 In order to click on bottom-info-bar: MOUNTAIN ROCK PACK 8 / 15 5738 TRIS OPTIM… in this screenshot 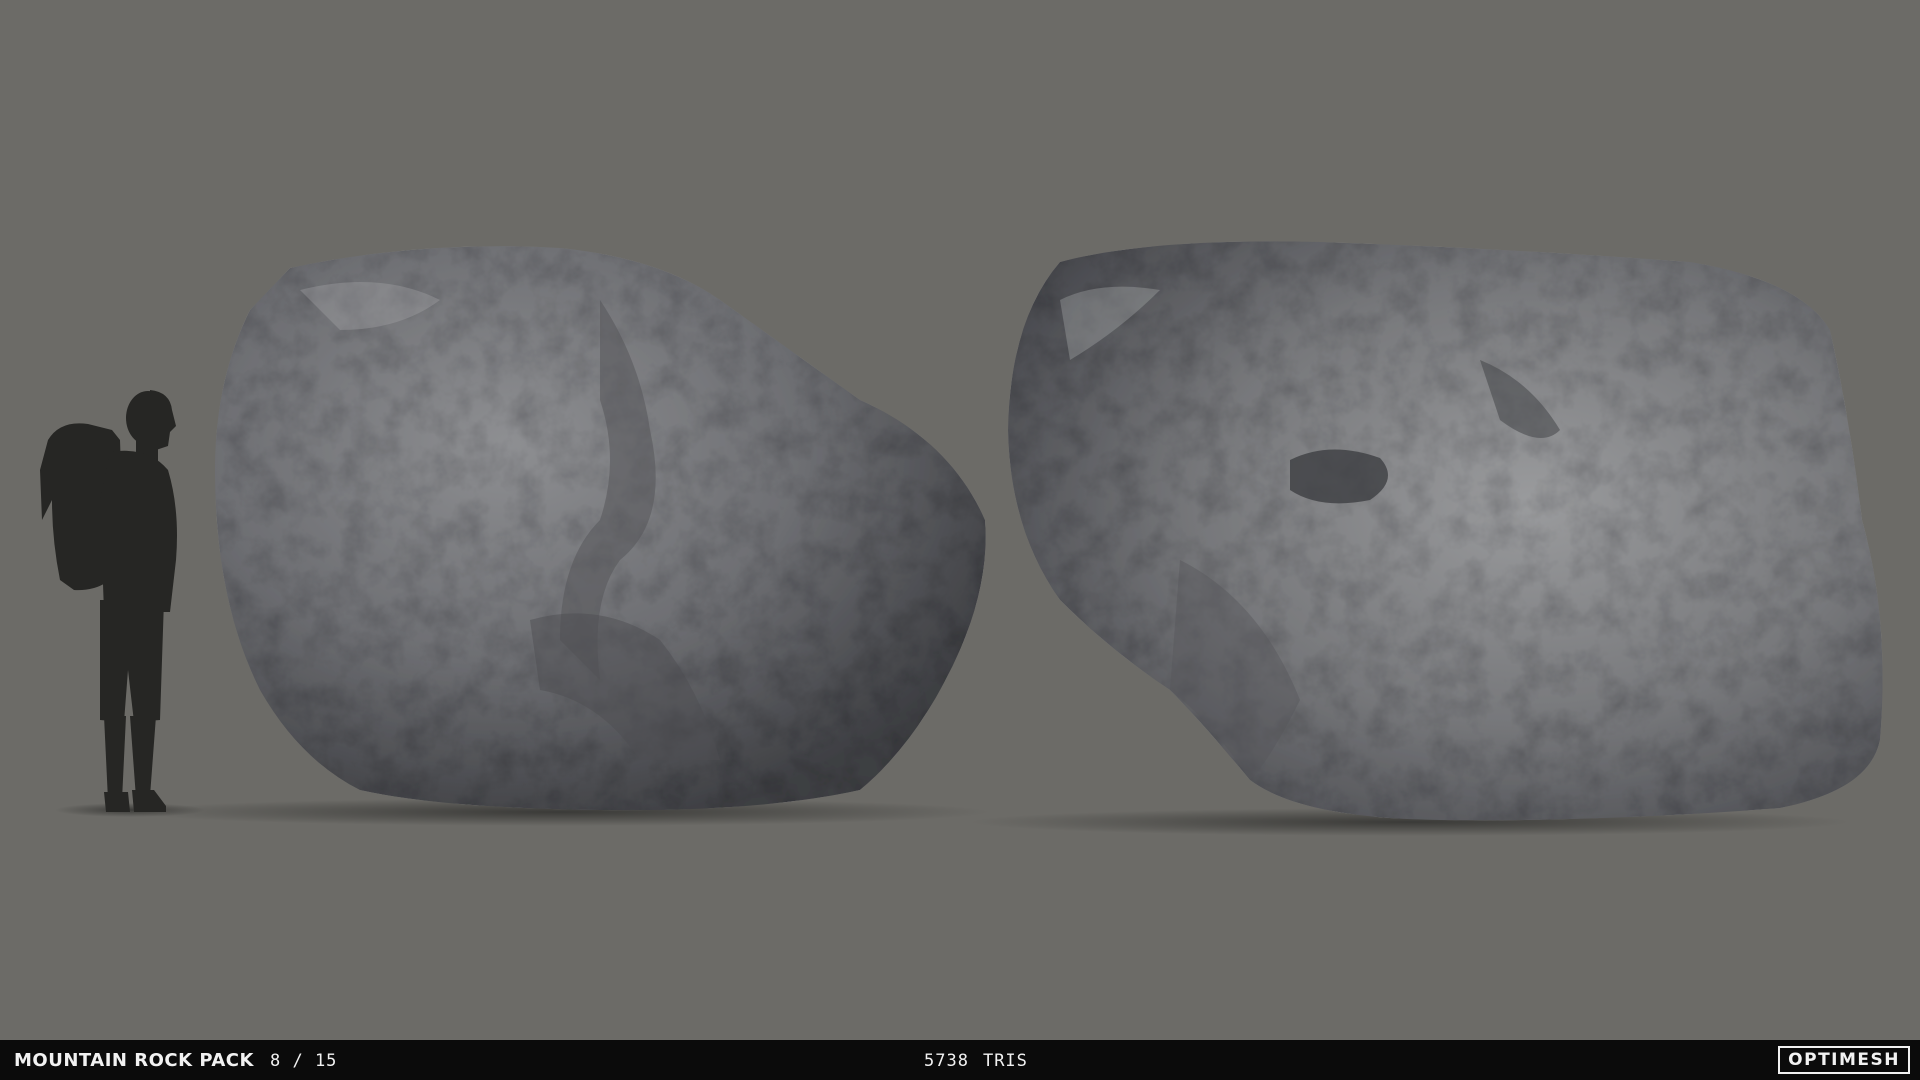, I will do `click(960, 1060)`.